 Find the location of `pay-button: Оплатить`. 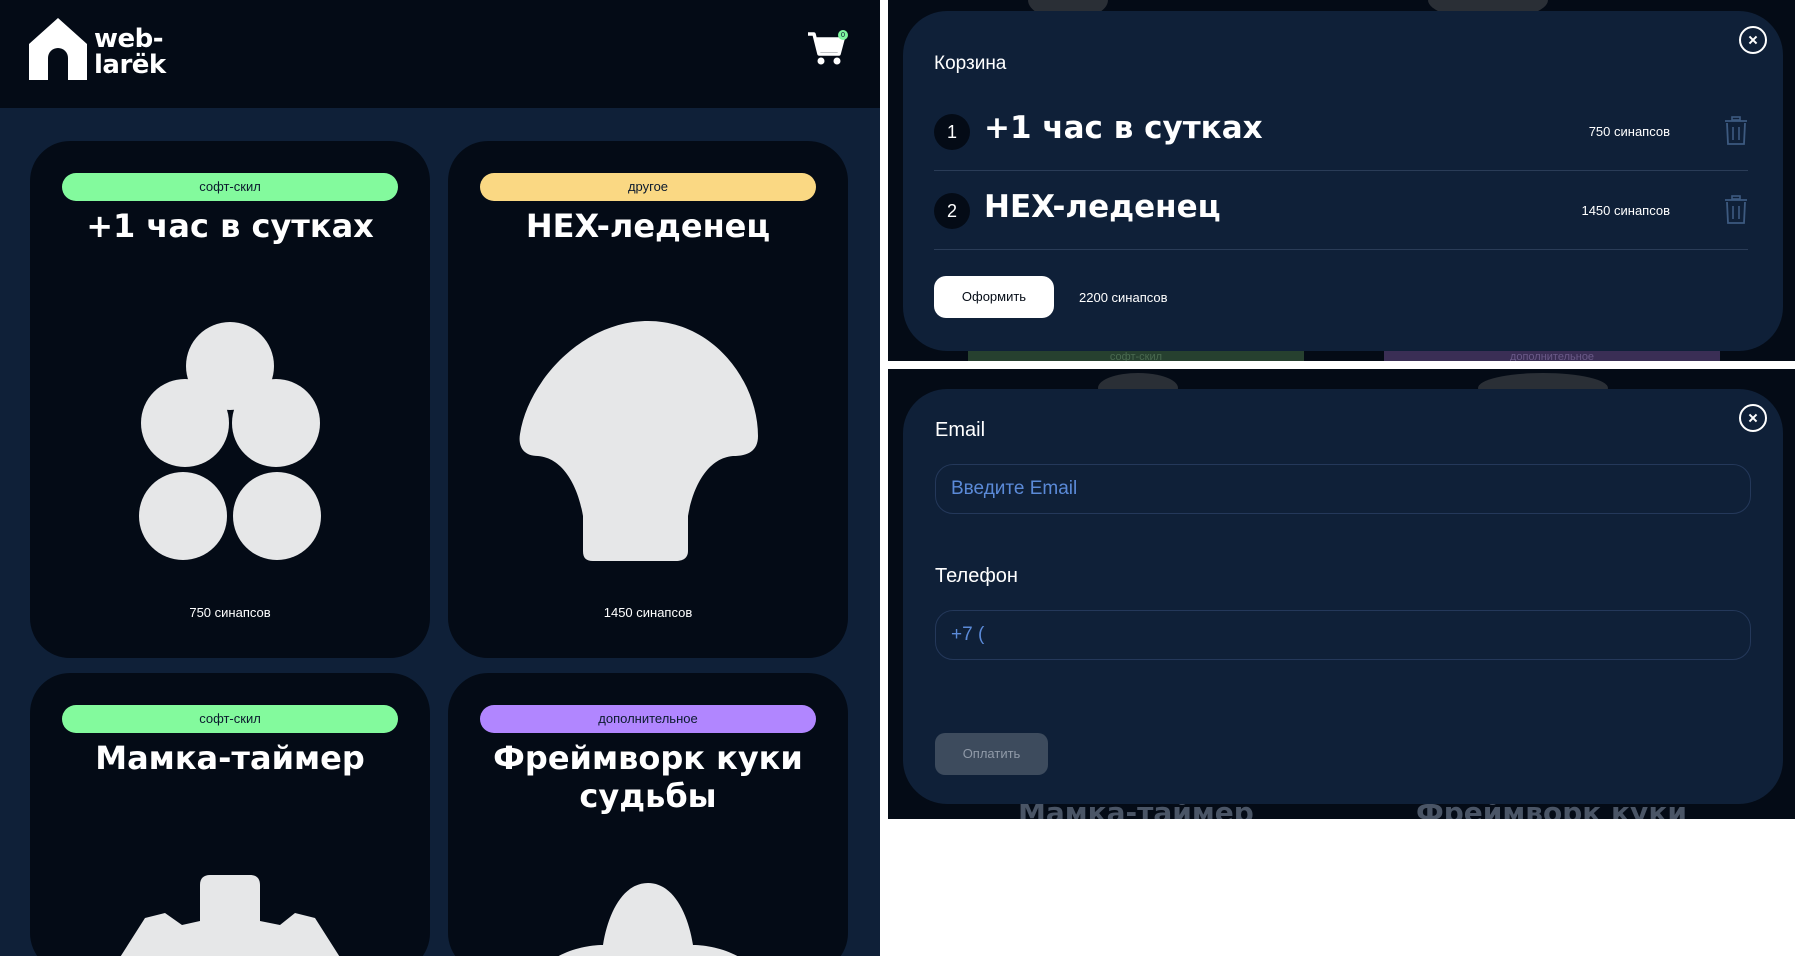

pay-button: Оплатить is located at coordinates (991, 754).